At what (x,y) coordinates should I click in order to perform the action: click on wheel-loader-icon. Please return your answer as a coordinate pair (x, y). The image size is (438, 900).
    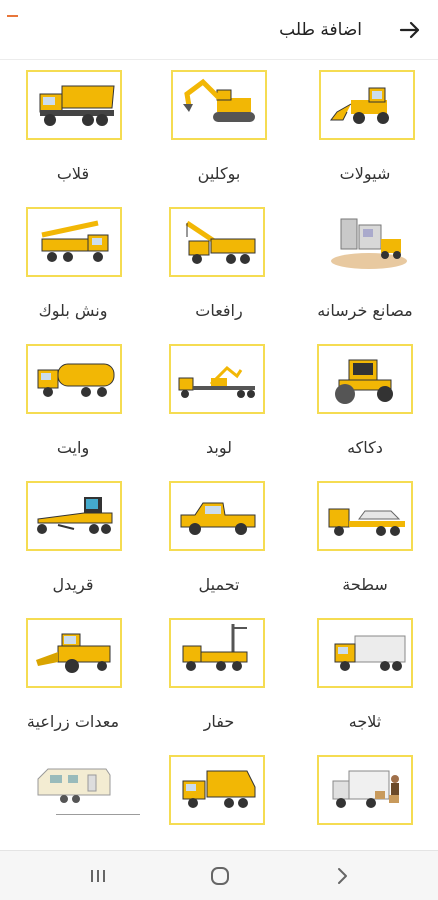
    Looking at the image, I should click on (367, 105).